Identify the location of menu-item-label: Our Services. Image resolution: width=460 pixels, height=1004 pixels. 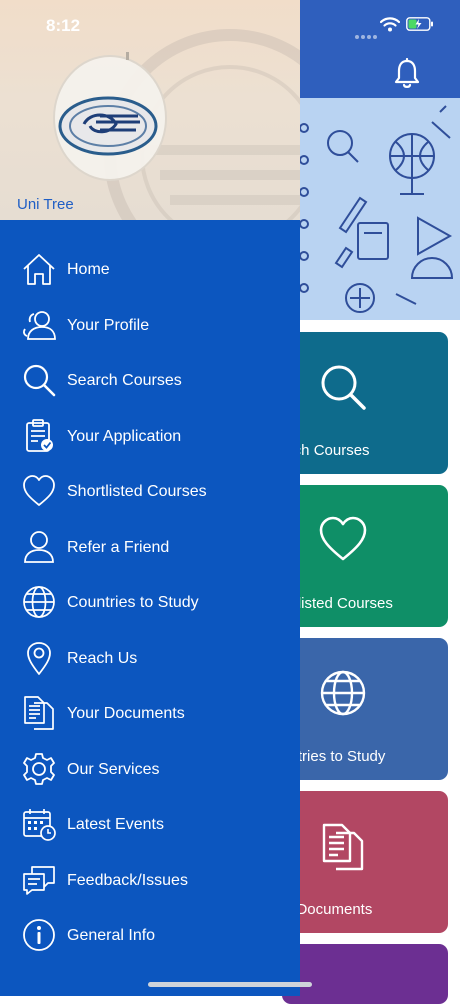
(113, 769).